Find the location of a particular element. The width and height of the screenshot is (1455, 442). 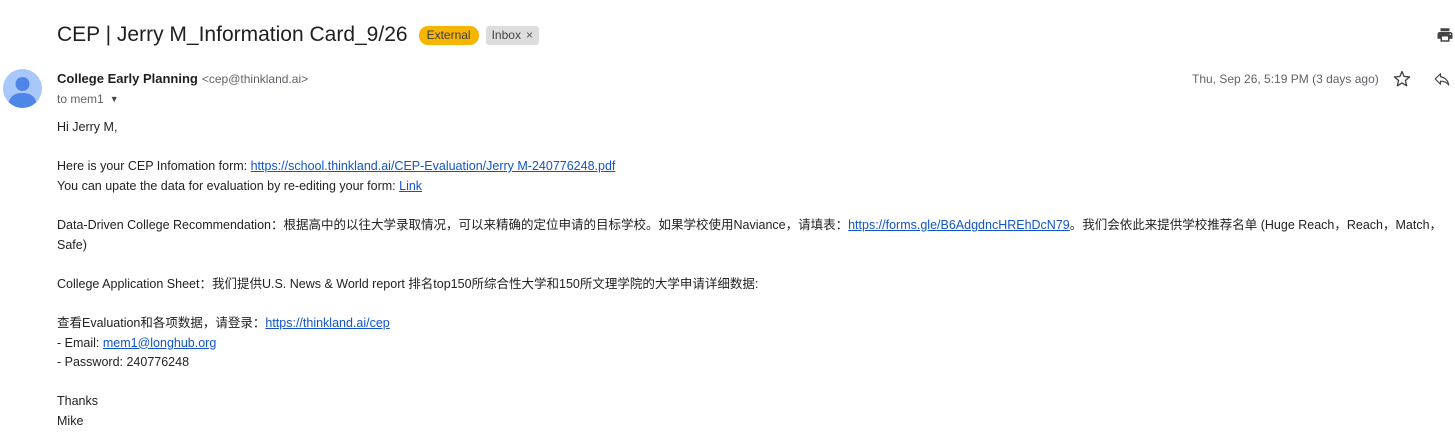

signature: Mike is located at coordinates (70, 420).